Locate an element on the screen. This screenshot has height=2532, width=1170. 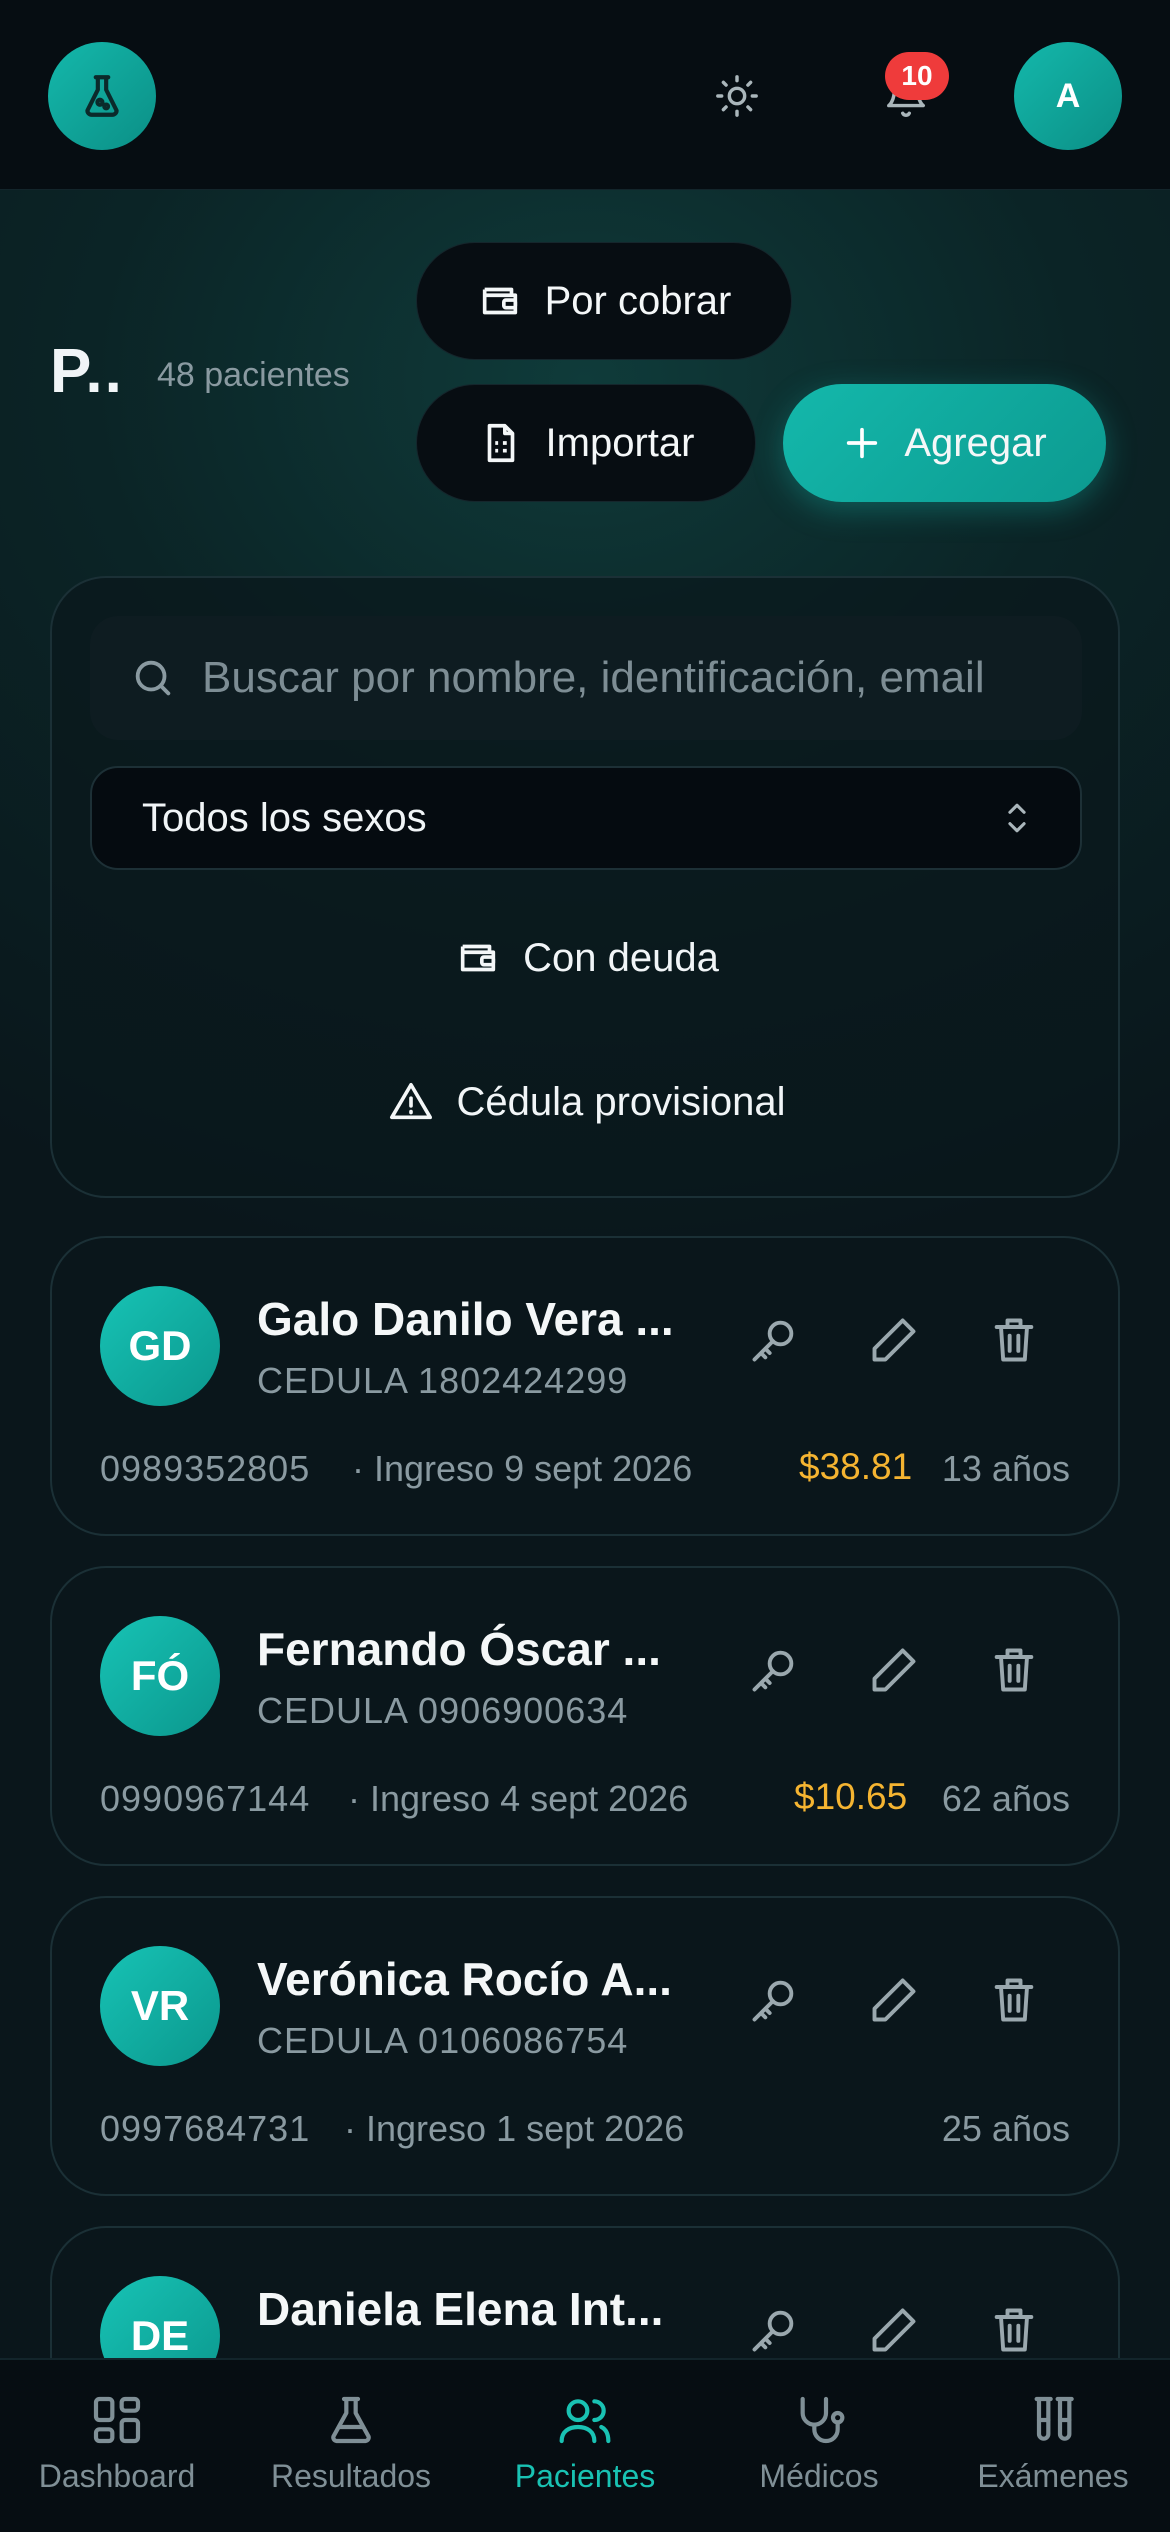
nav-medicos-label: Médicos is located at coordinates (819, 2476).